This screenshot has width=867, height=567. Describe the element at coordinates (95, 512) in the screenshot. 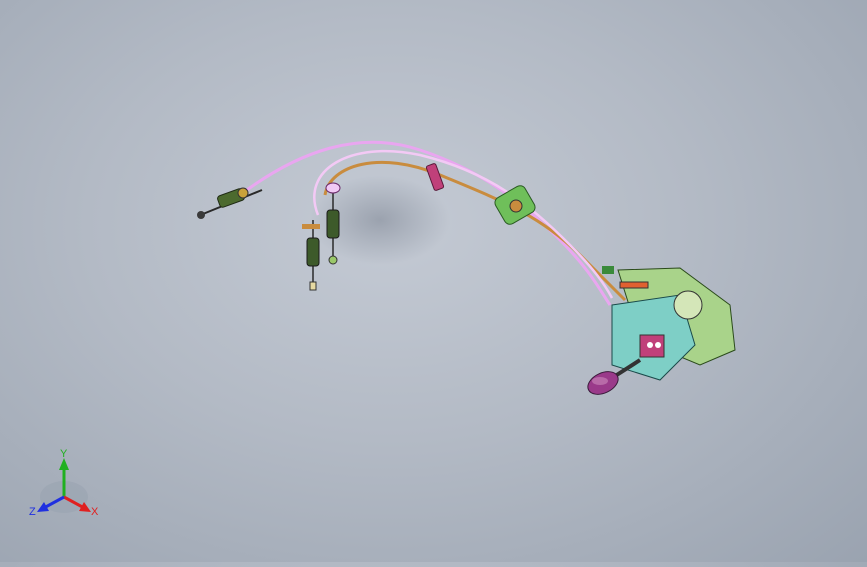

I see `x-axis-label: X` at that location.